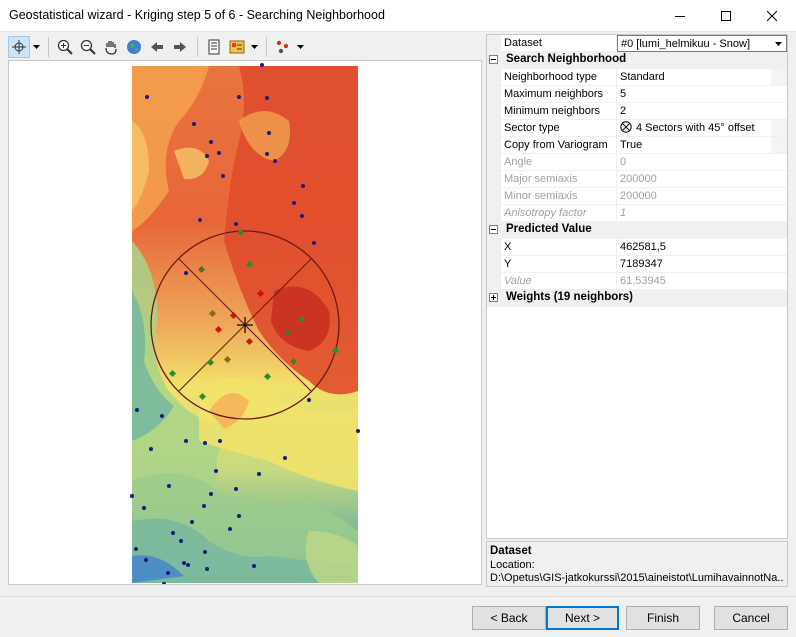  What do you see at coordinates (566, 59) in the screenshot?
I see `category-title: Search Neighborhood` at bounding box center [566, 59].